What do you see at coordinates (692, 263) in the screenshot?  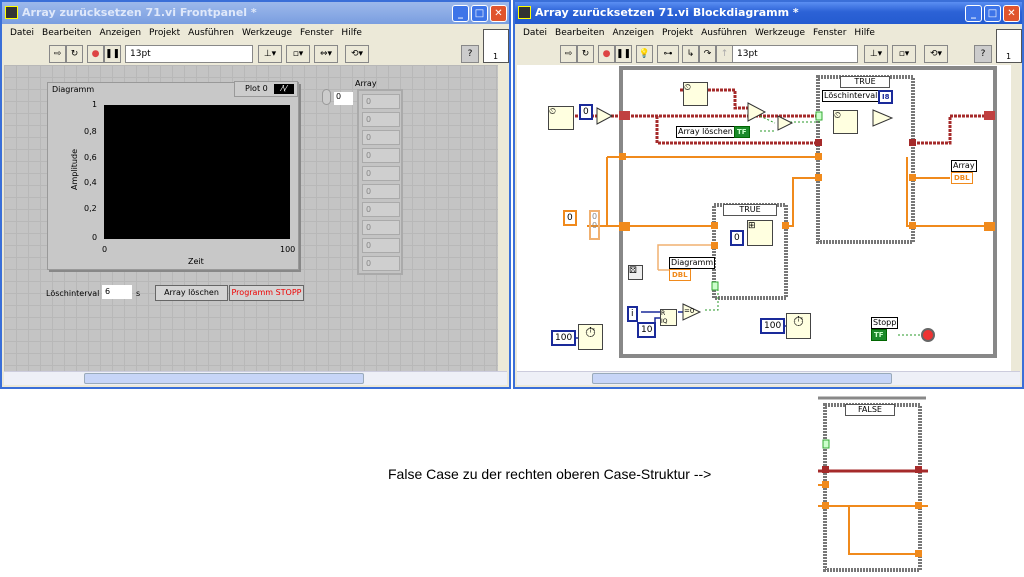 I see `chart-terminal-label: Diagramm` at bounding box center [692, 263].